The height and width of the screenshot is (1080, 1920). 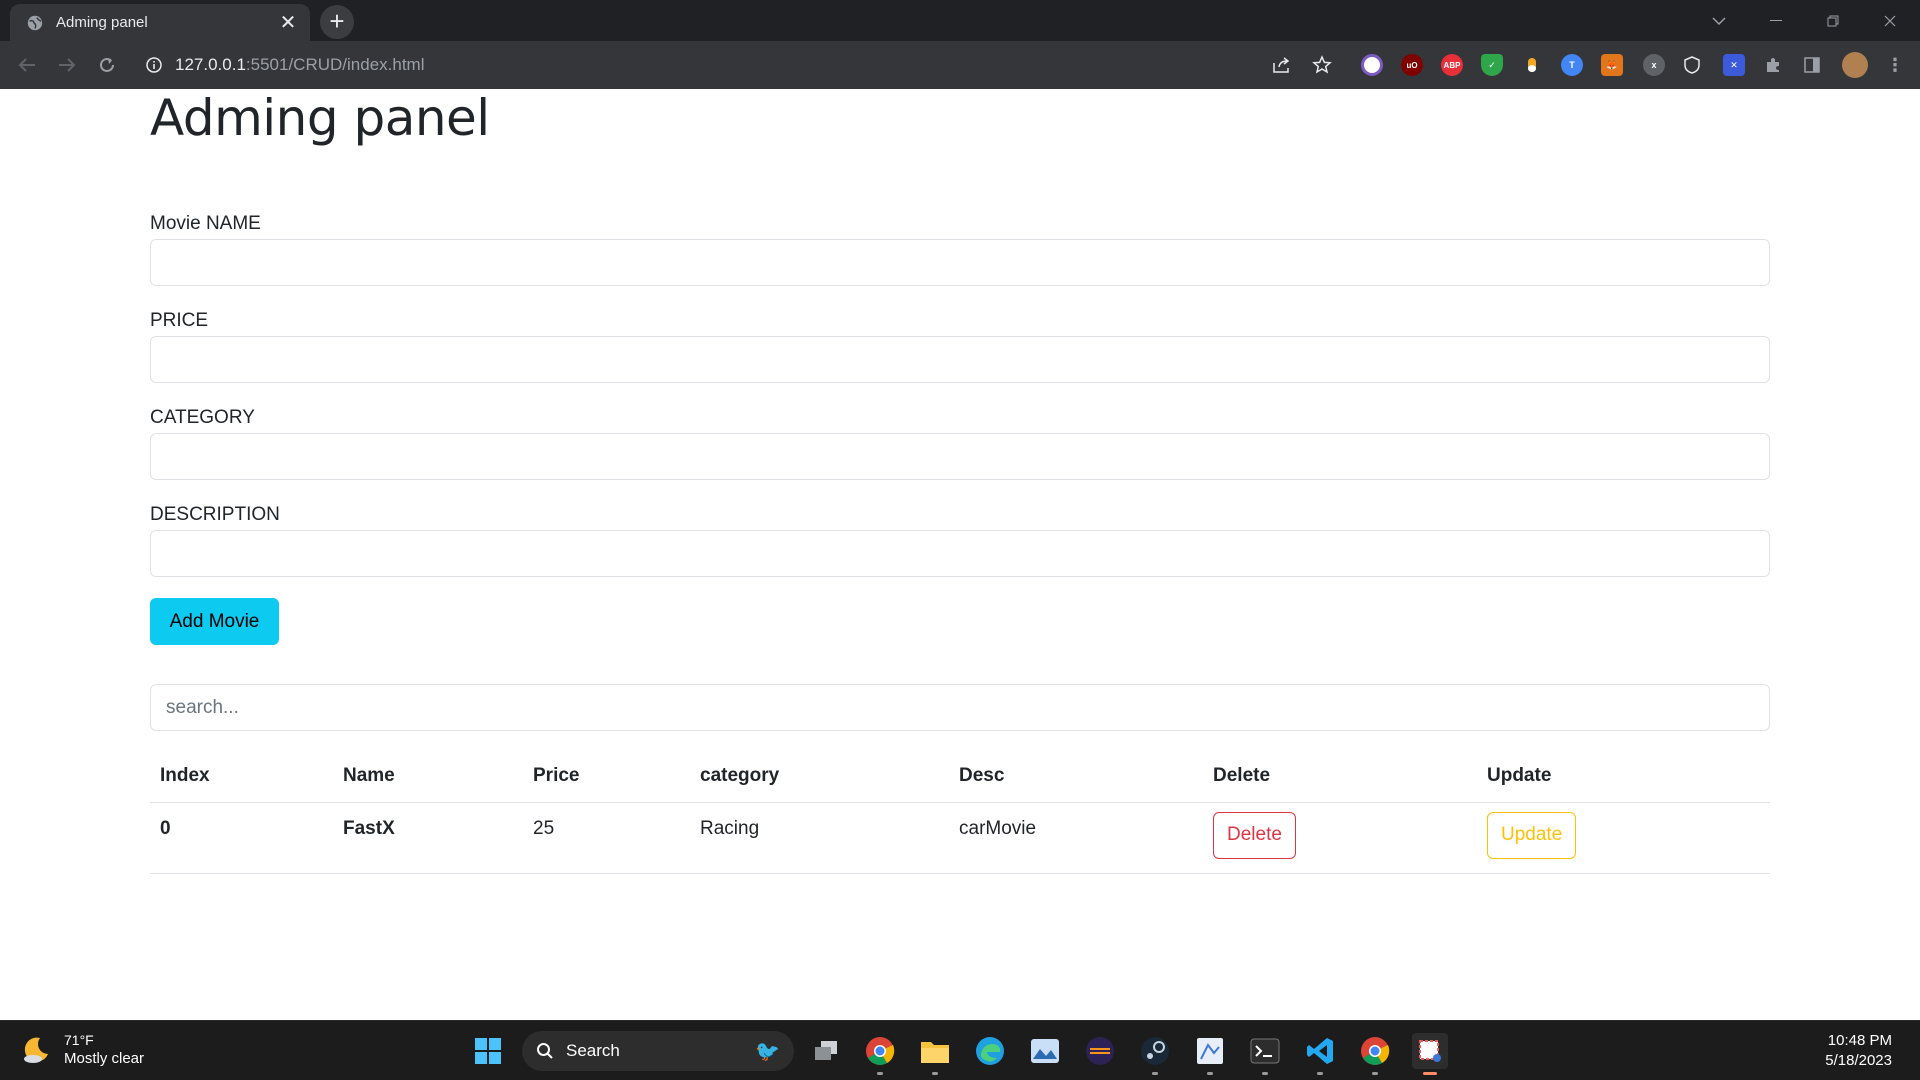 I want to click on tab-close-icon: ✕, so click(x=288, y=22).